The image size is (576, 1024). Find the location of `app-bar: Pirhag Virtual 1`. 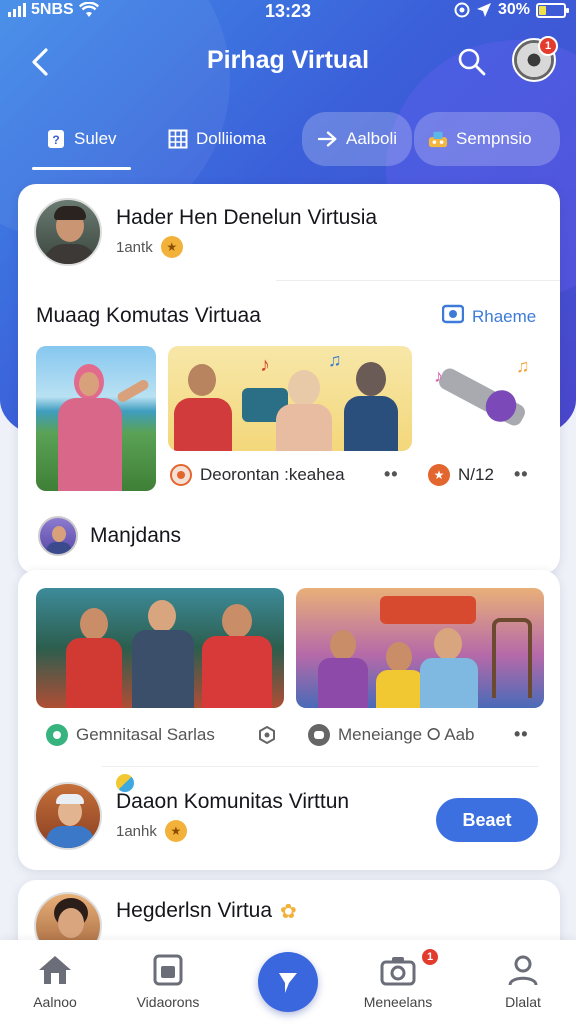

app-bar: Pirhag Virtual 1 is located at coordinates (288, 62).